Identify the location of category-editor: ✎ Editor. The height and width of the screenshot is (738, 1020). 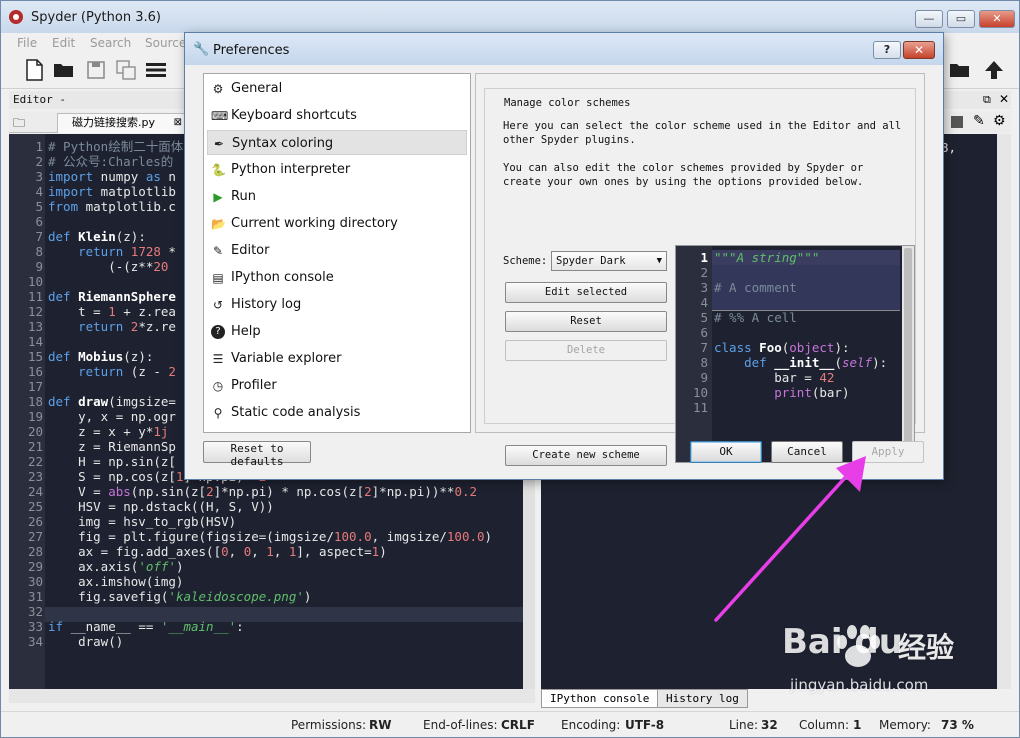
(337, 250).